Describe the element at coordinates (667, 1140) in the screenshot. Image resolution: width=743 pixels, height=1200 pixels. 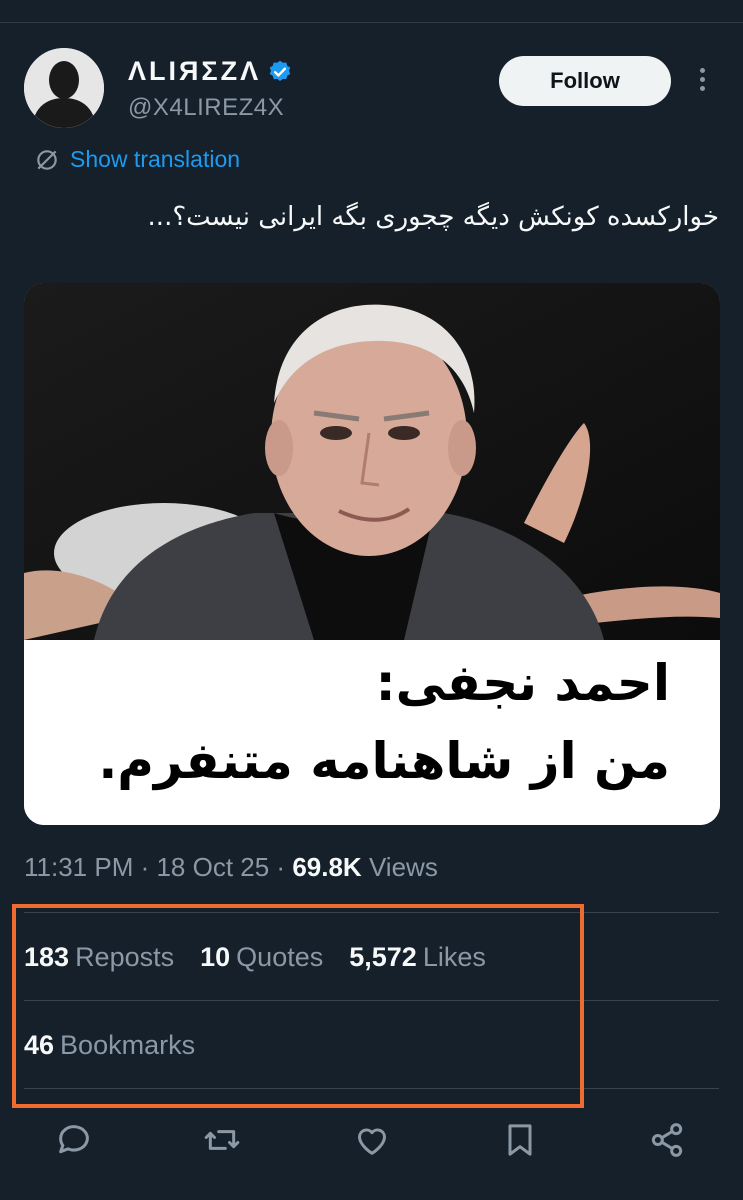
I see `share-icon` at that location.